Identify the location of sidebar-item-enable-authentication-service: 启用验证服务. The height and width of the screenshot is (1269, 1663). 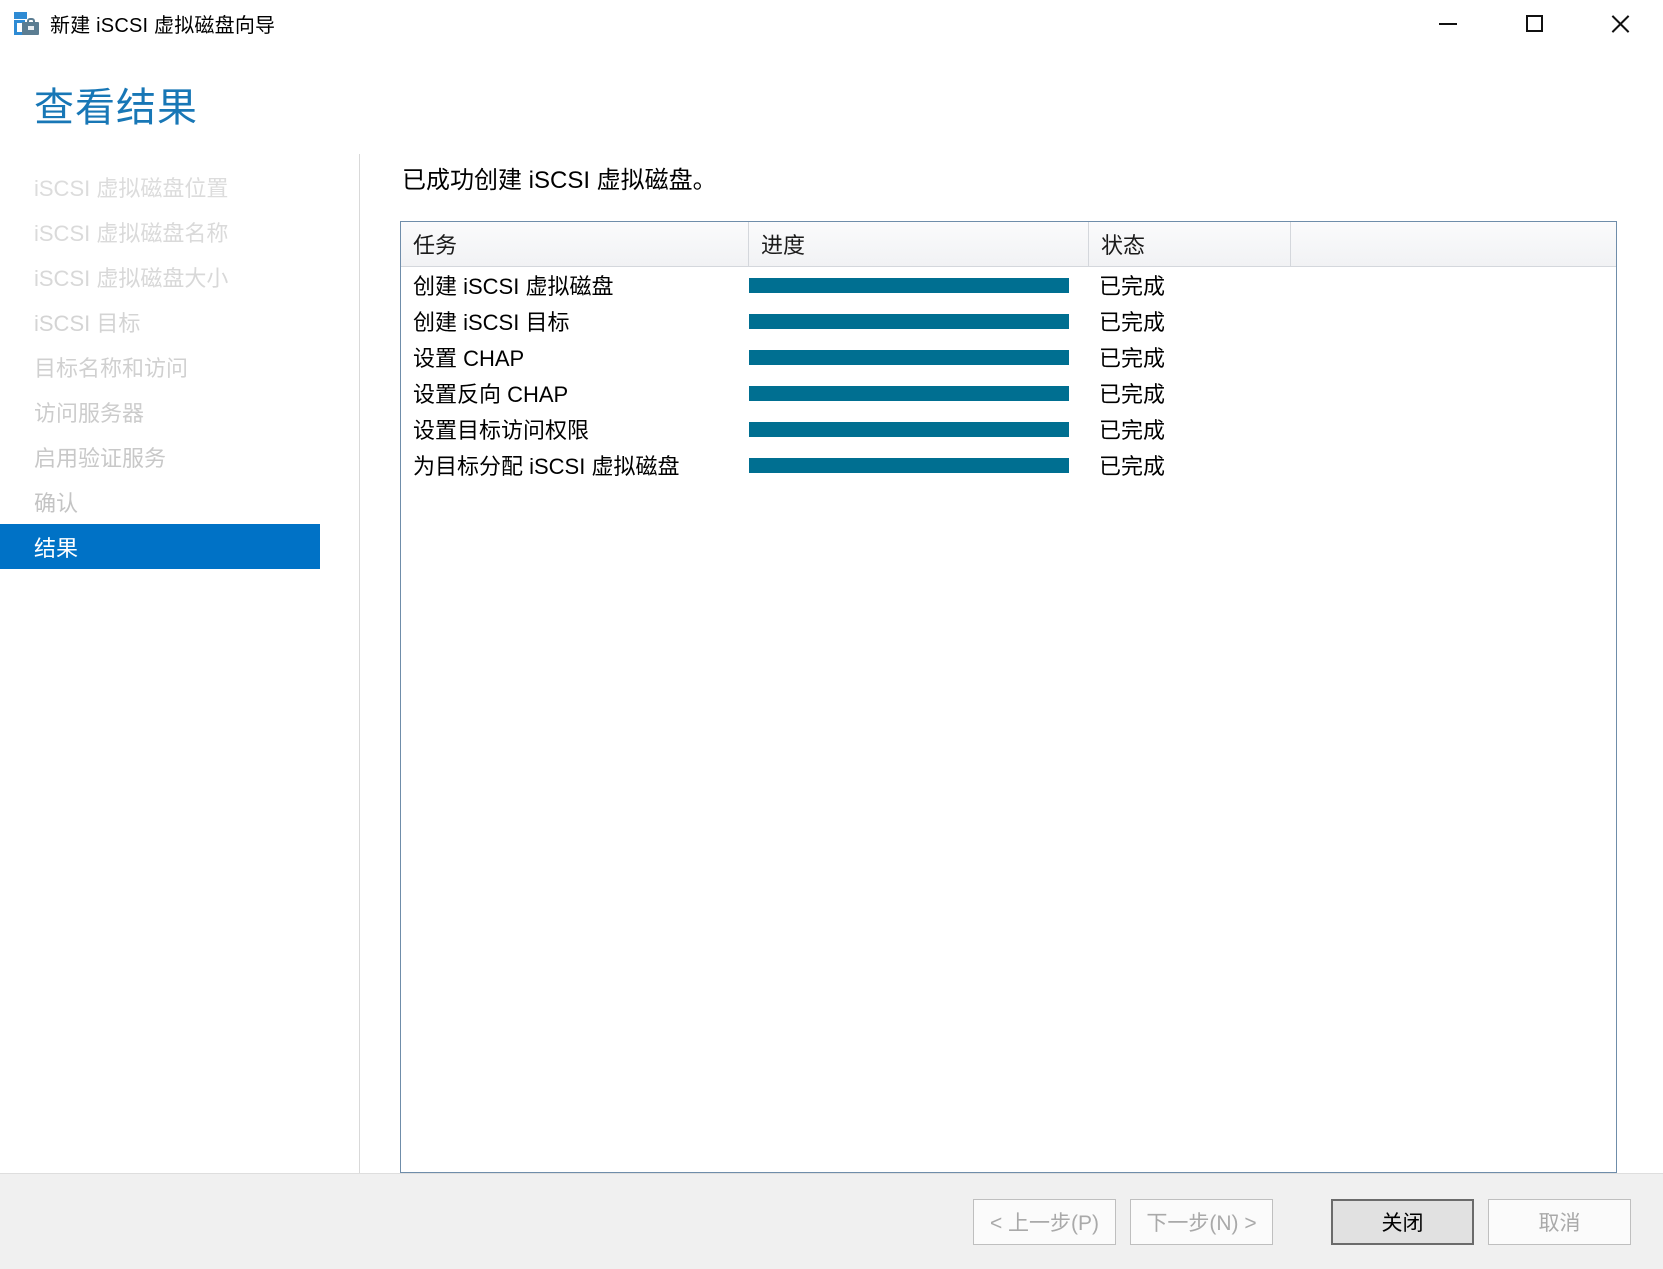
(179, 456).